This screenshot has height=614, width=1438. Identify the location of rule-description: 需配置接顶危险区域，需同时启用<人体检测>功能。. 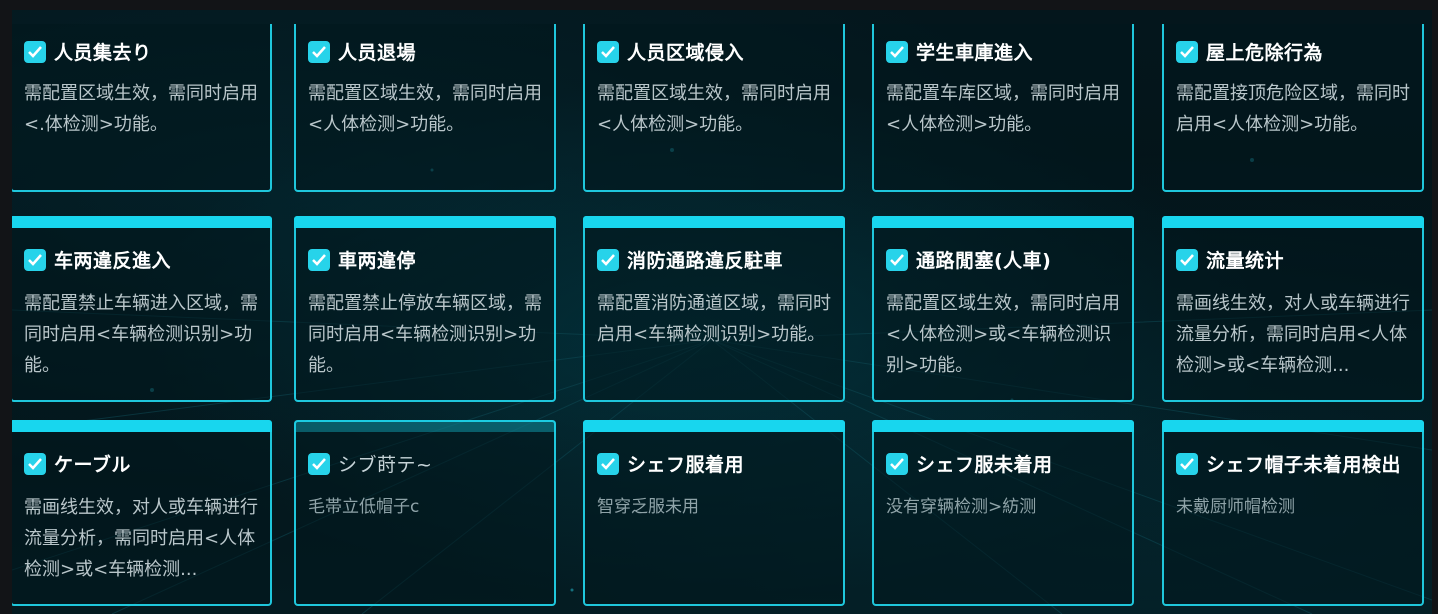
(1293, 109).